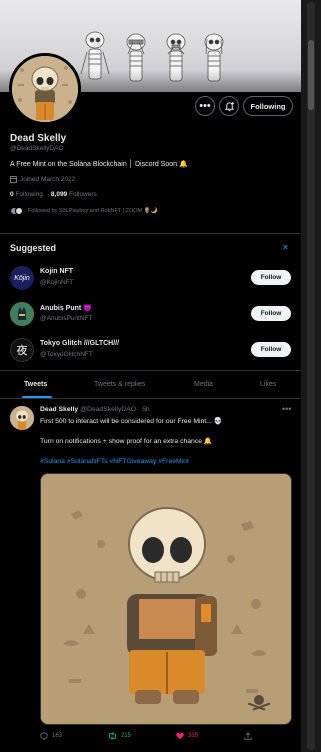 This screenshot has height=752, width=321. I want to click on tweet-header: Dead Skelly @DeadSkellyDAO · 5h, so click(95, 409).